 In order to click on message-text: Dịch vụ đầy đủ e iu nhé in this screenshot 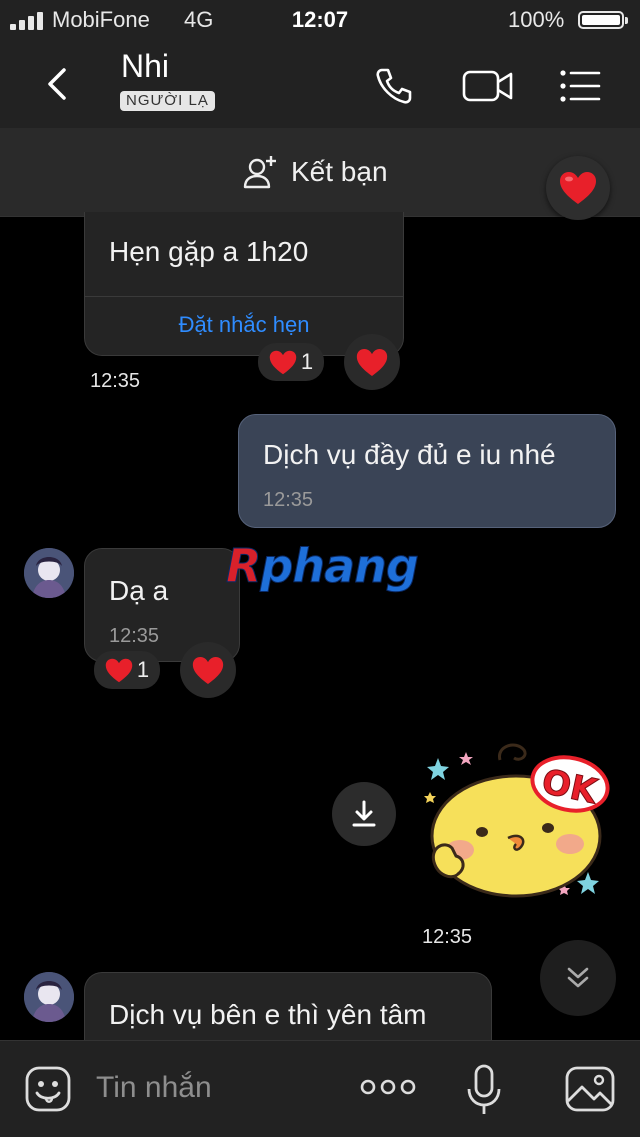, I will do `click(409, 454)`.